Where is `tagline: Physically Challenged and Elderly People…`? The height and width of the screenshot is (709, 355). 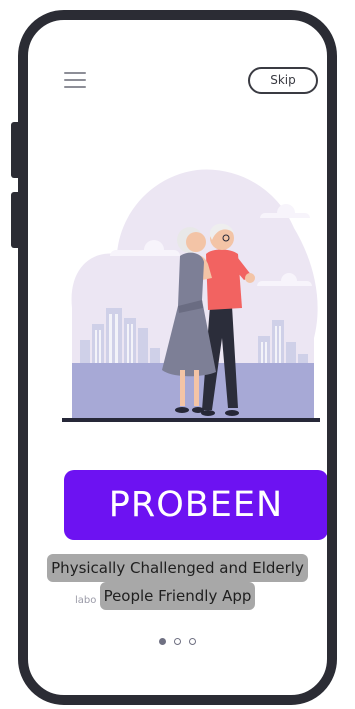 tagline: Physically Challenged and Elderly People… is located at coordinates (177, 582).